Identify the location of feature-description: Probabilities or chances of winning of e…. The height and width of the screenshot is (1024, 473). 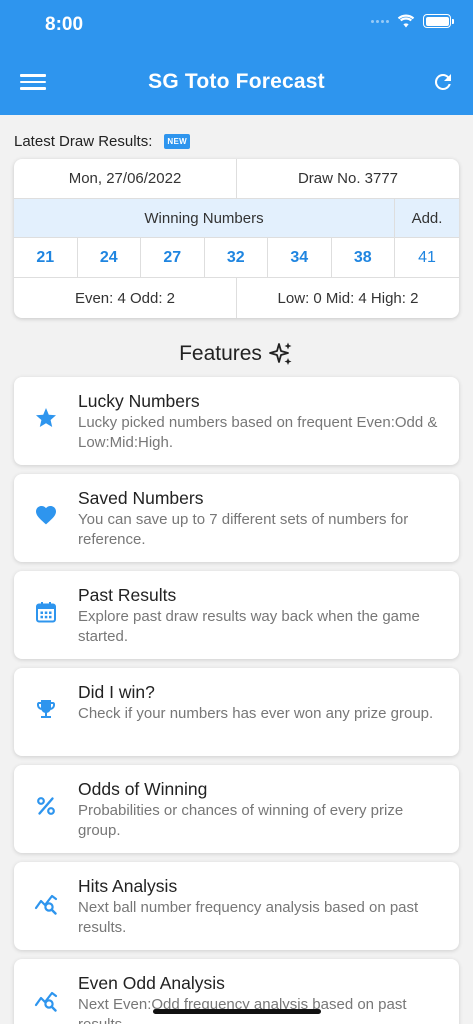
(241, 820).